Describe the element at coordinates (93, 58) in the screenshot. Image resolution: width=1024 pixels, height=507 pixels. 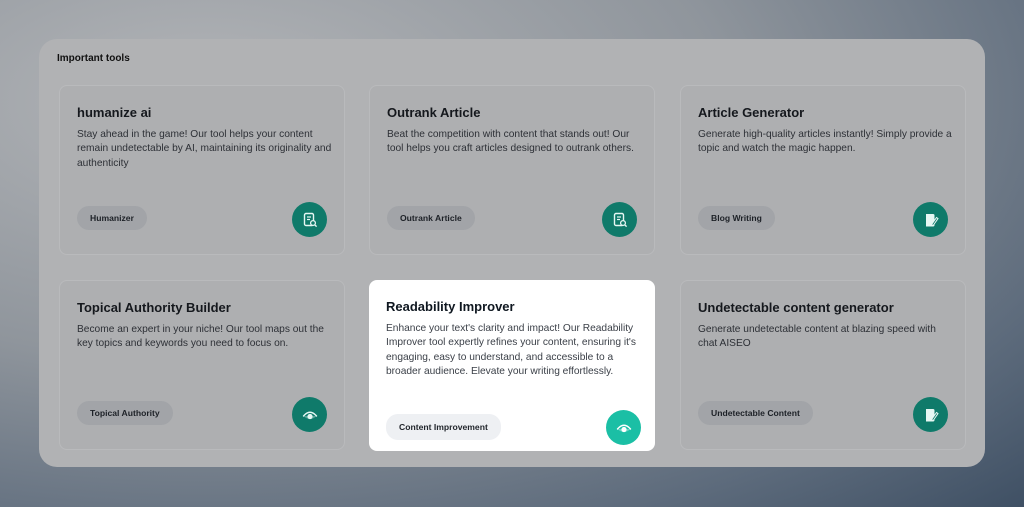
I see `section-title: Important tools` at that location.